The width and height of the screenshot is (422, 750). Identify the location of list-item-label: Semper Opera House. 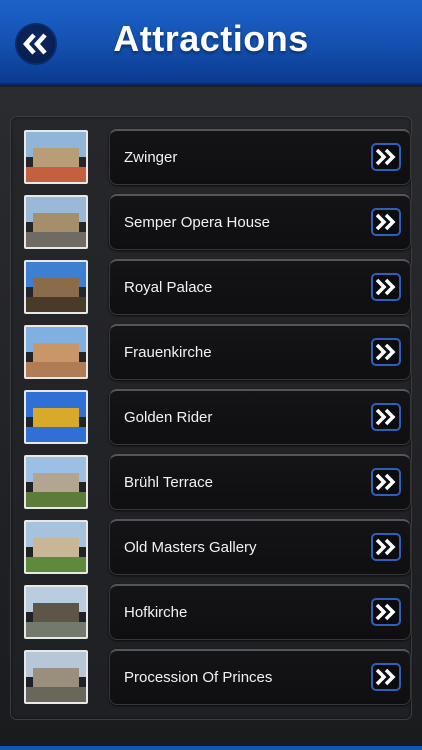
(197, 222).